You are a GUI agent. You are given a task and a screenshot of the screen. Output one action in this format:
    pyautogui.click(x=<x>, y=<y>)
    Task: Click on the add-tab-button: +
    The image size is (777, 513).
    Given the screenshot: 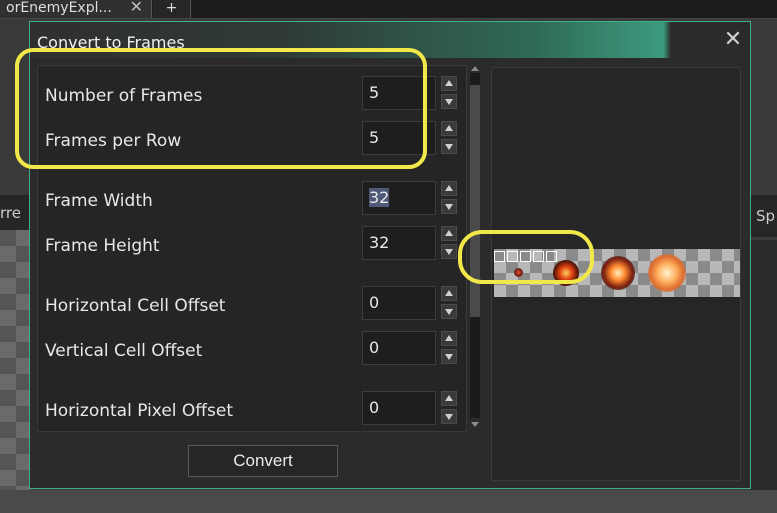 What is the action you would take?
    pyautogui.click(x=172, y=9)
    